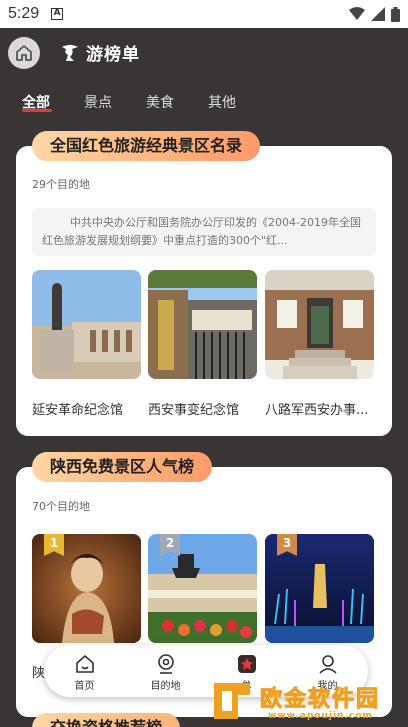 The height and width of the screenshot is (727, 408). What do you see at coordinates (70, 52) in the screenshot?
I see `logo-icon` at bounding box center [70, 52].